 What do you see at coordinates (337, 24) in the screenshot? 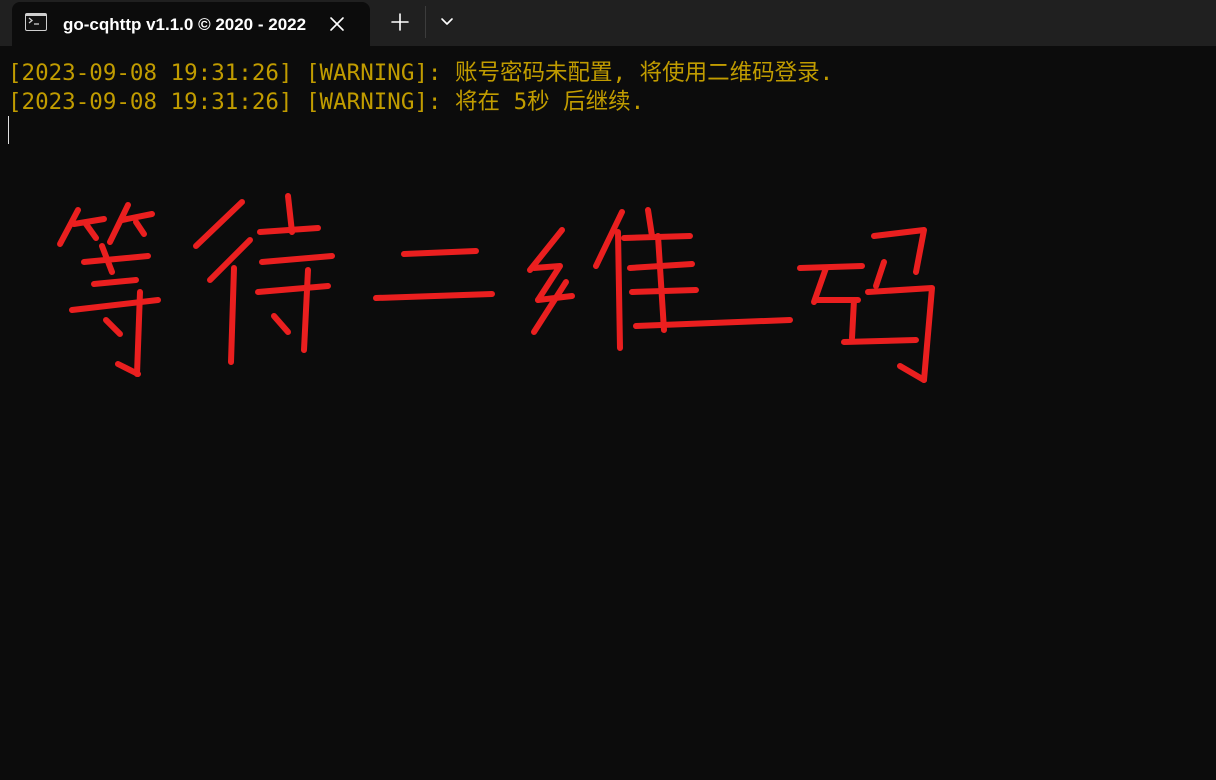
I see `close-icon` at bounding box center [337, 24].